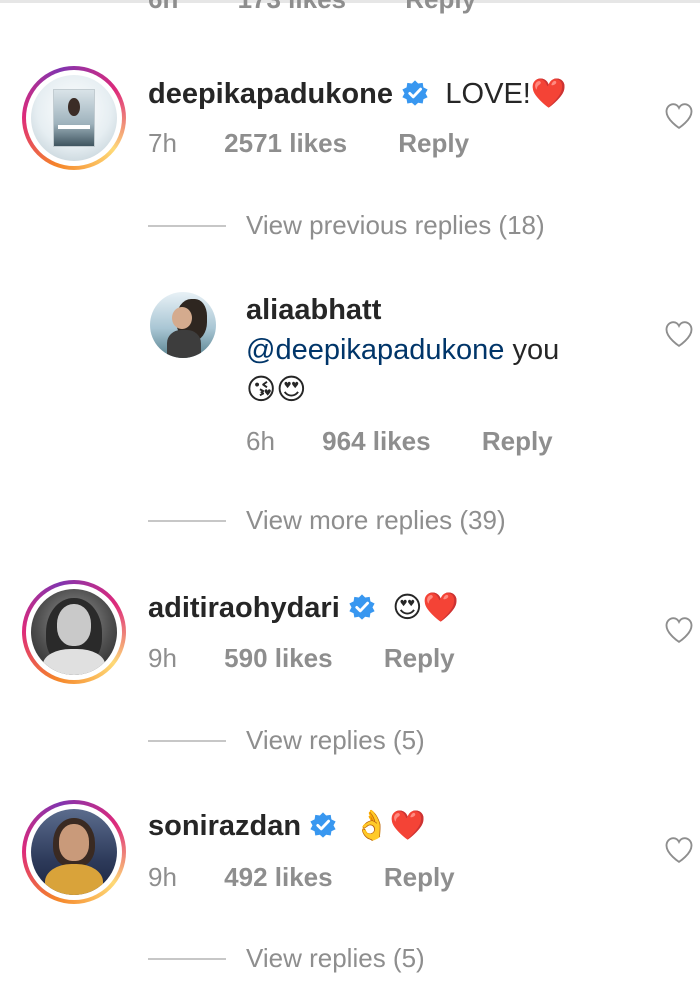 The height and width of the screenshot is (1000, 700). What do you see at coordinates (224, 826) in the screenshot?
I see `username: sonirazdan` at bounding box center [224, 826].